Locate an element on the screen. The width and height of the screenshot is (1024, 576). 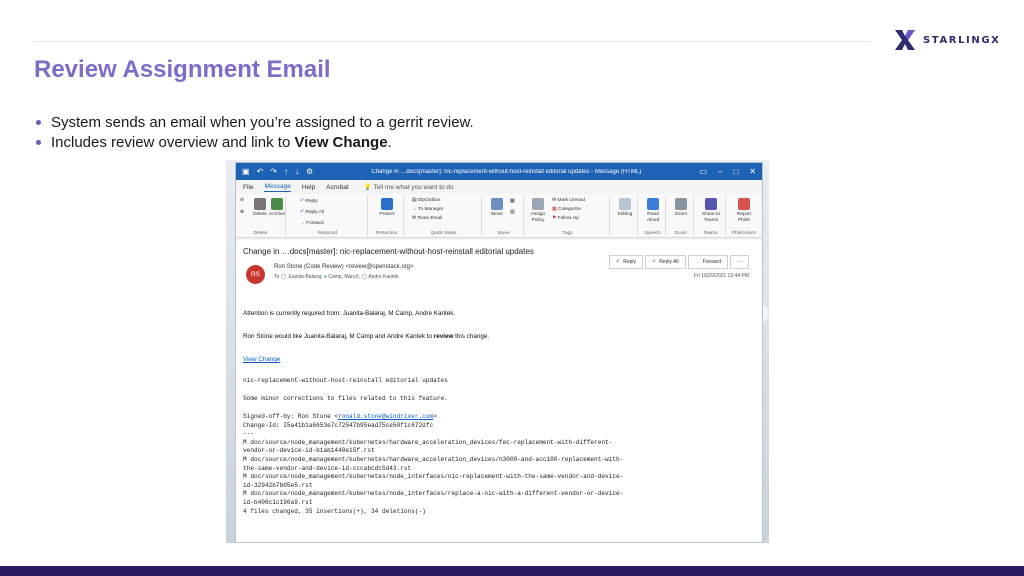
quick-step-to-manager: → To Manager is located at coordinates (427, 209).